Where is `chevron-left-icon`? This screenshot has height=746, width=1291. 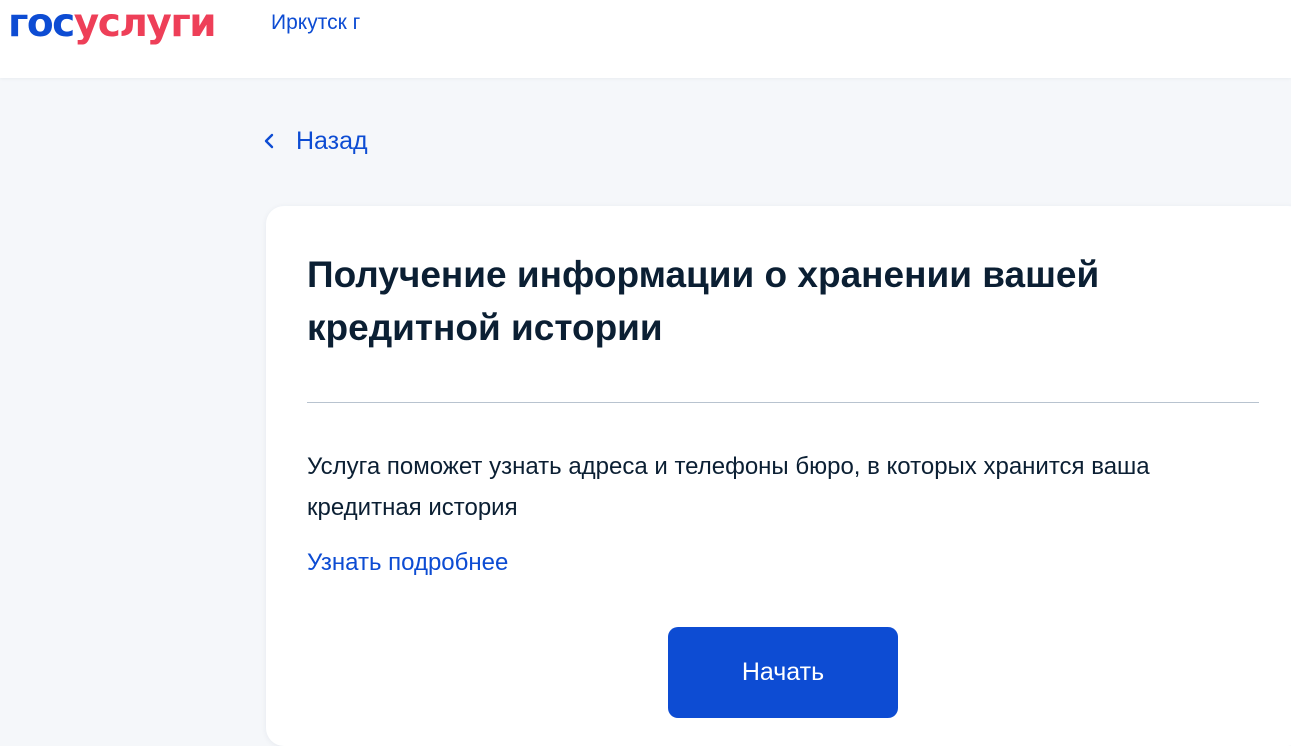
chevron-left-icon is located at coordinates (269, 141).